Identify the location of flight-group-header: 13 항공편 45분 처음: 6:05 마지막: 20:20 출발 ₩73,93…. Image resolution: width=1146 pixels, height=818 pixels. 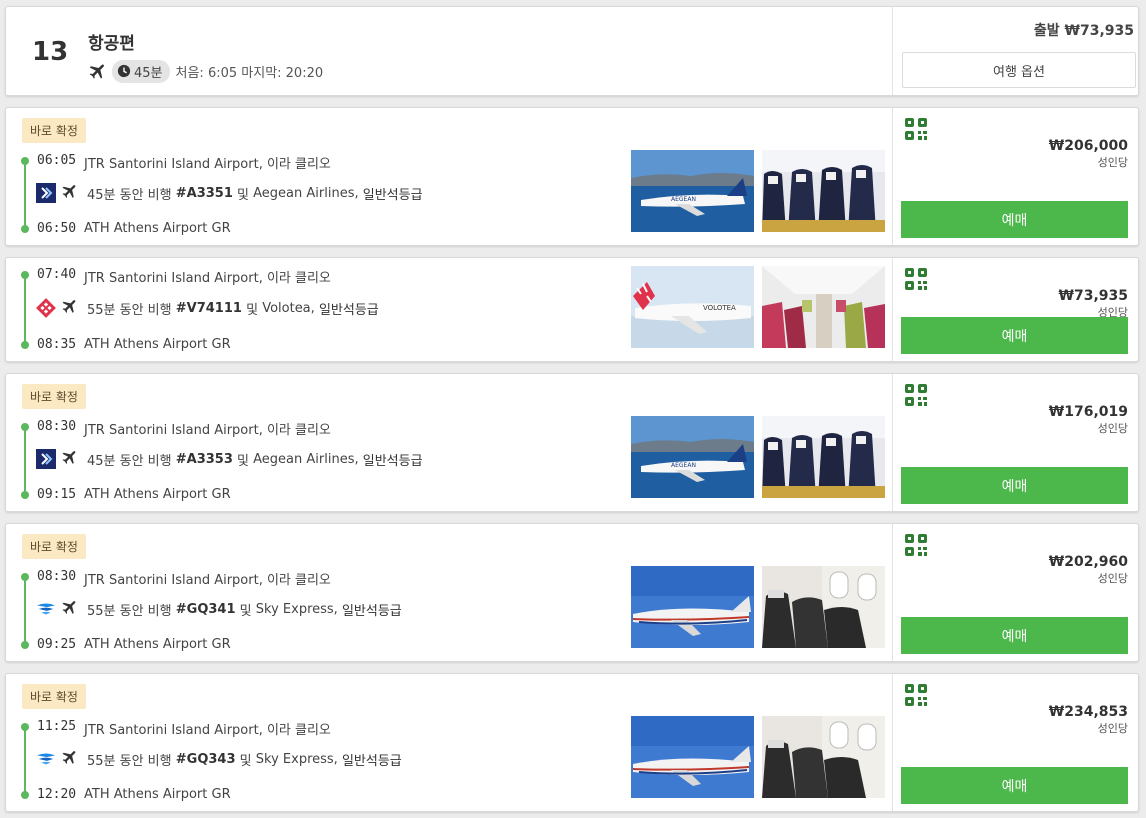
(572, 51).